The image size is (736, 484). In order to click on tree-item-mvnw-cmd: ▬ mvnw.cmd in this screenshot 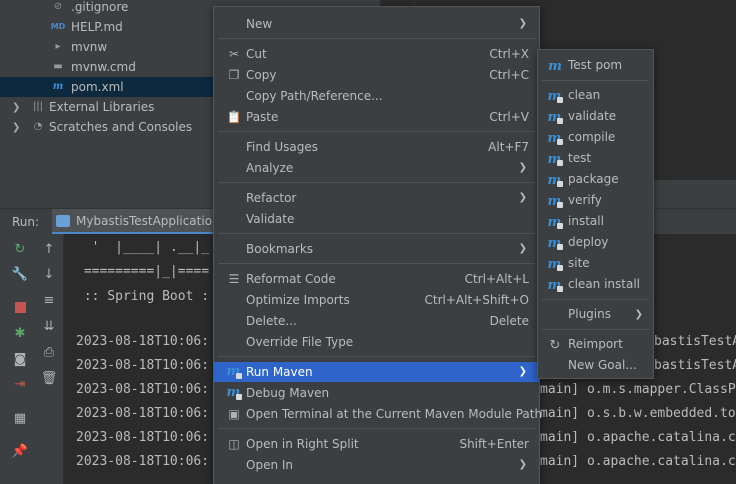, I will do `click(93, 67)`.